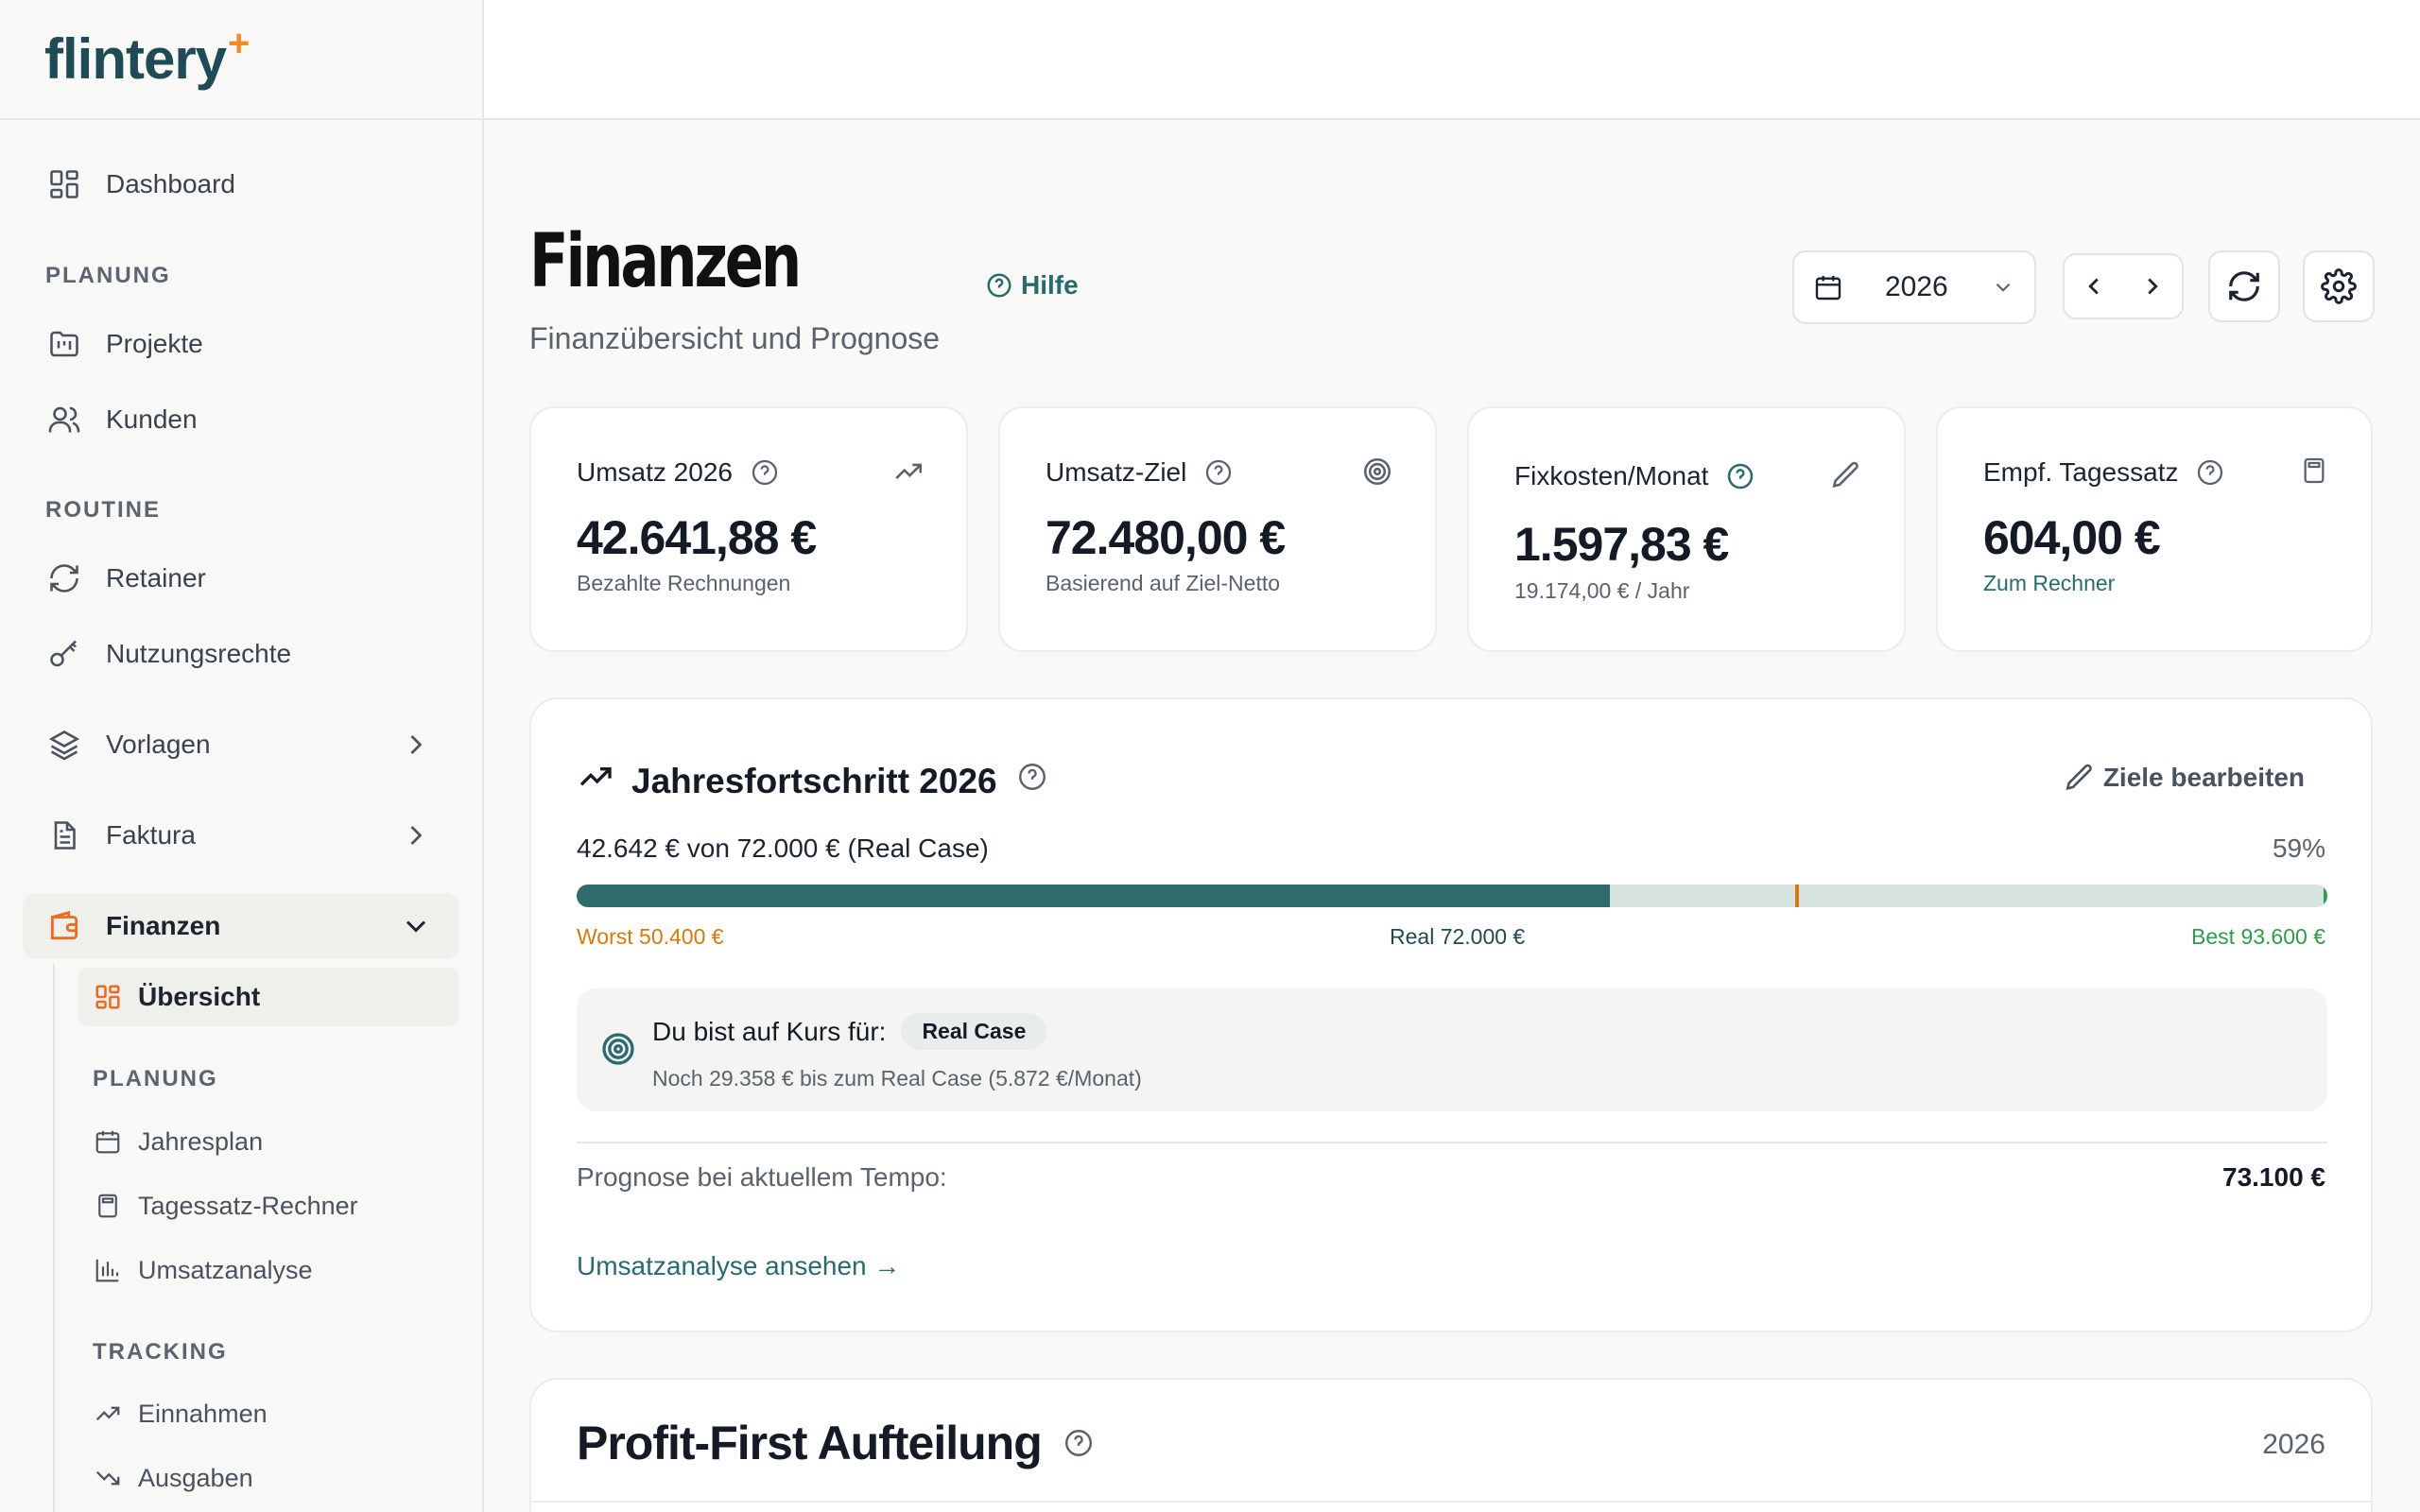  I want to click on sidebar-subitem-umsatzanalyse: Umsatzanalyse, so click(268, 1270).